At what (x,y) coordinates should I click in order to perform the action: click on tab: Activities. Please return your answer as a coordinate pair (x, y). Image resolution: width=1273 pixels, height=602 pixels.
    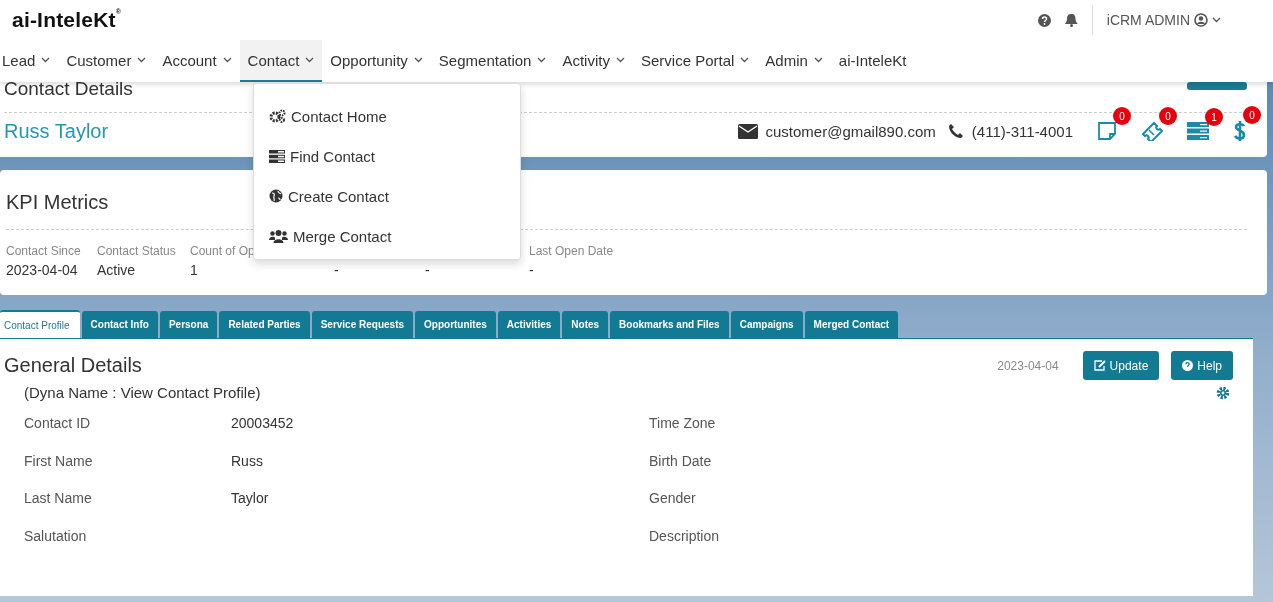
    Looking at the image, I should click on (529, 324).